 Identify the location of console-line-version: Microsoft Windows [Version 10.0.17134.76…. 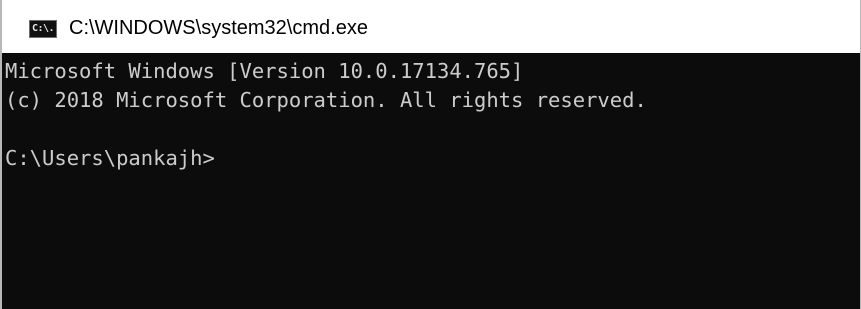
(264, 71).